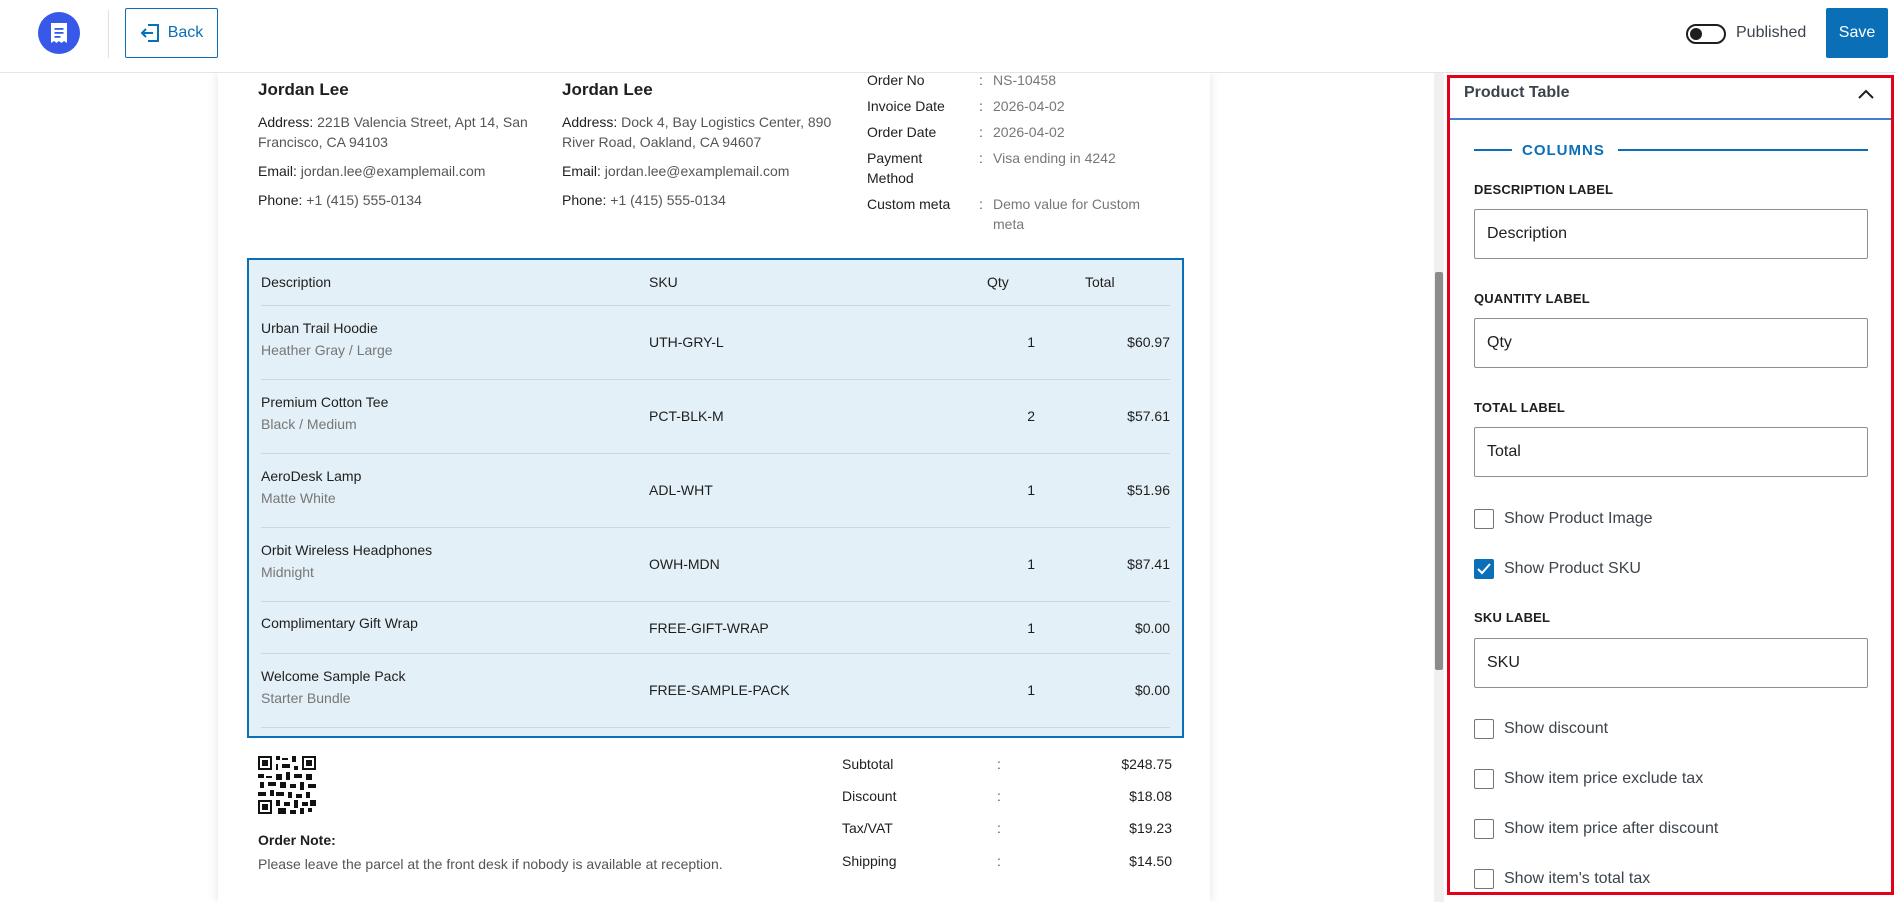  I want to click on billing-phone: +1 (415) 555-0134, so click(364, 200).